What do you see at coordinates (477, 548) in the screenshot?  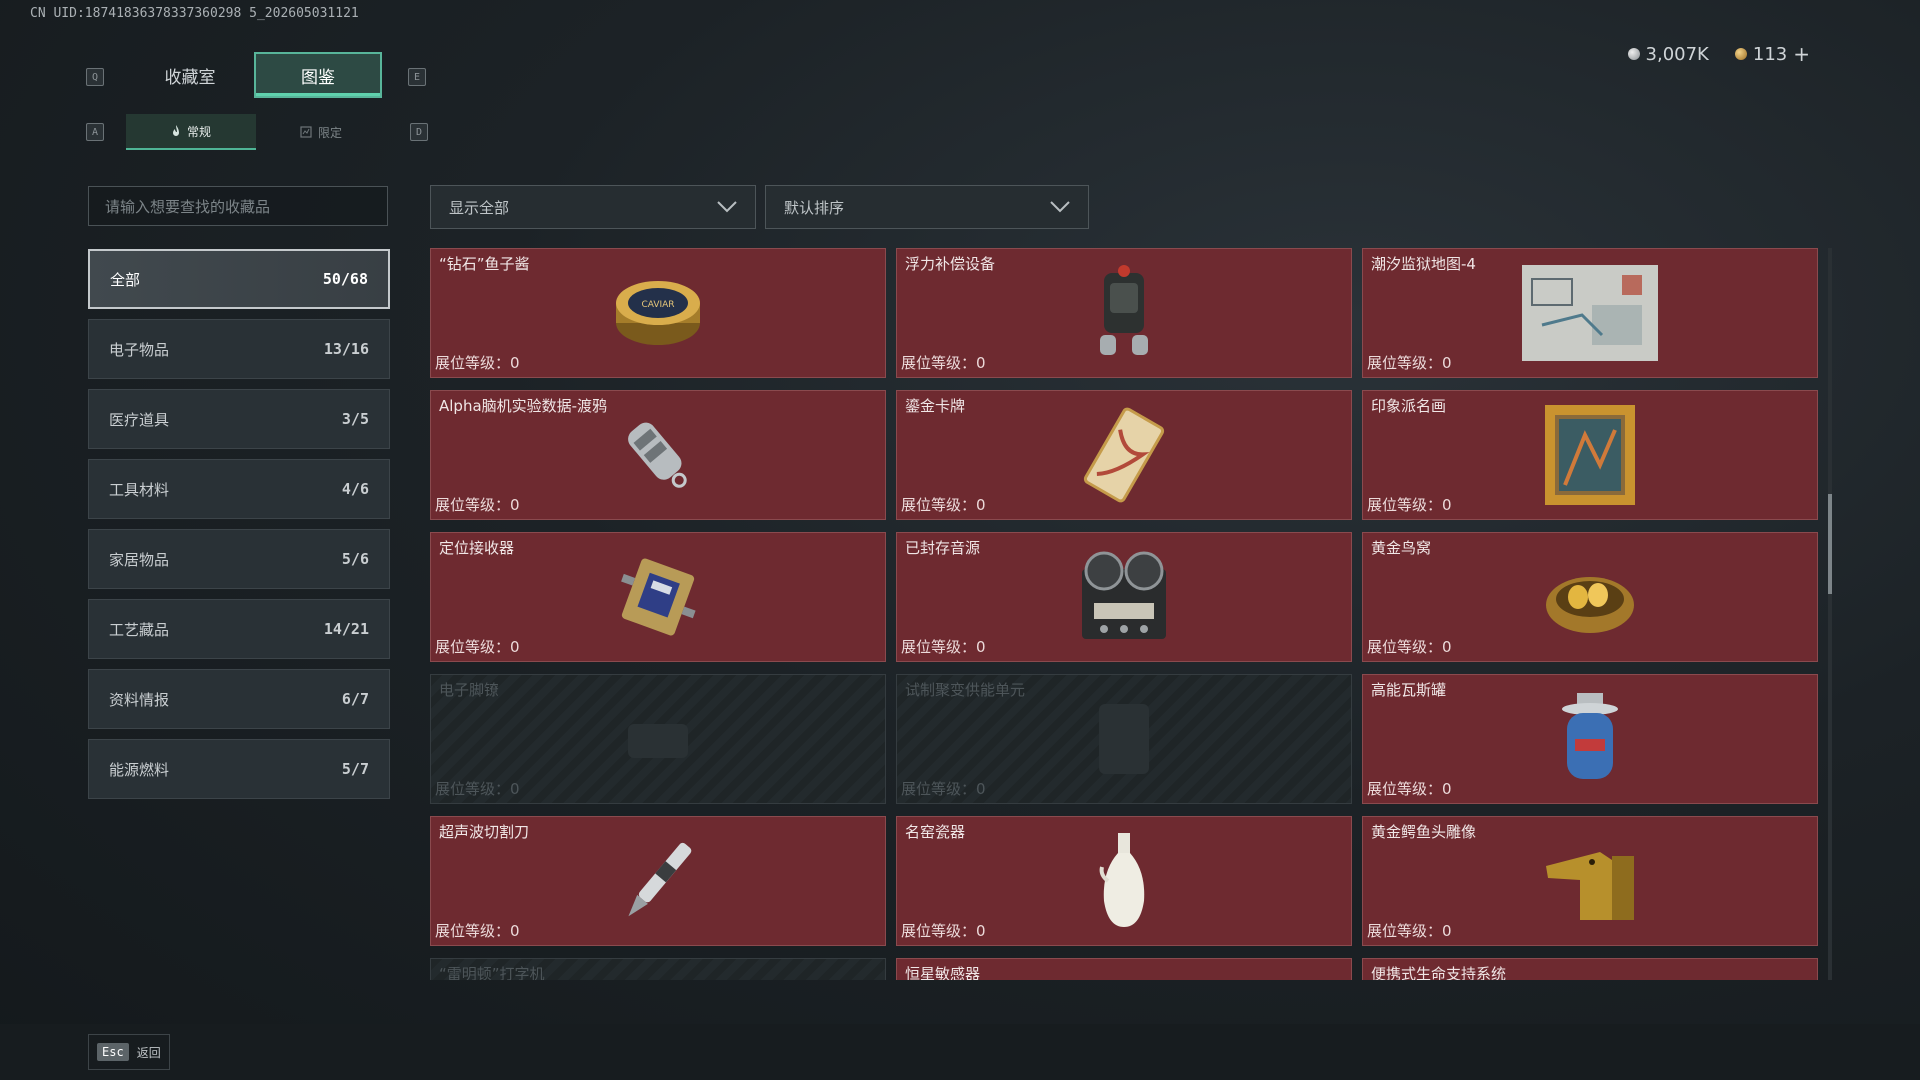 I see `item-name: 定位接收器` at bounding box center [477, 548].